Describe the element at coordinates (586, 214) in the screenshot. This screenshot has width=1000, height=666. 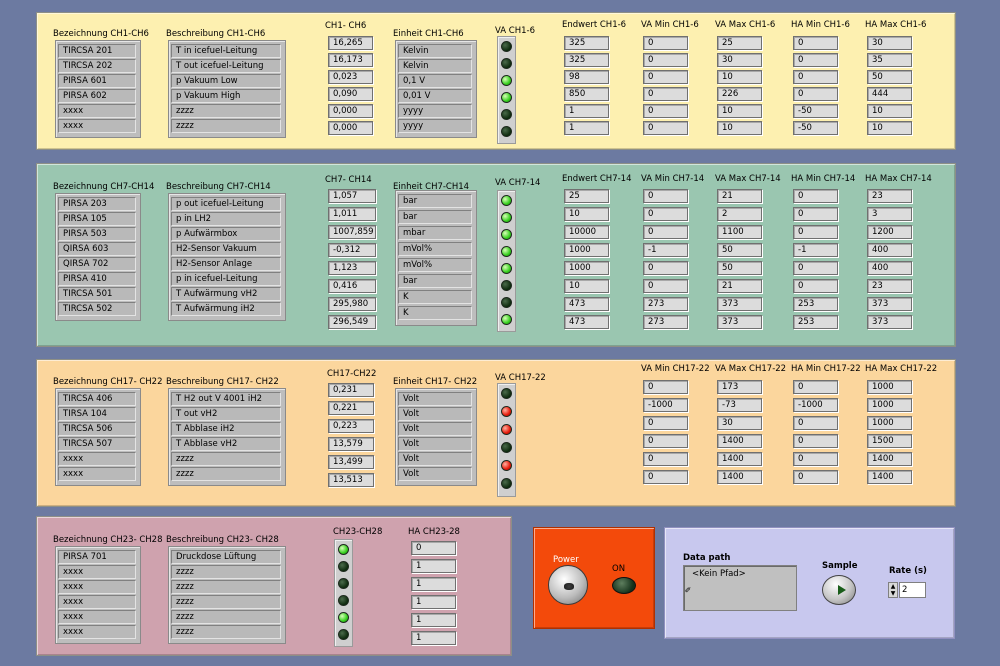
I see `endwert-ch7-14: 10` at that location.